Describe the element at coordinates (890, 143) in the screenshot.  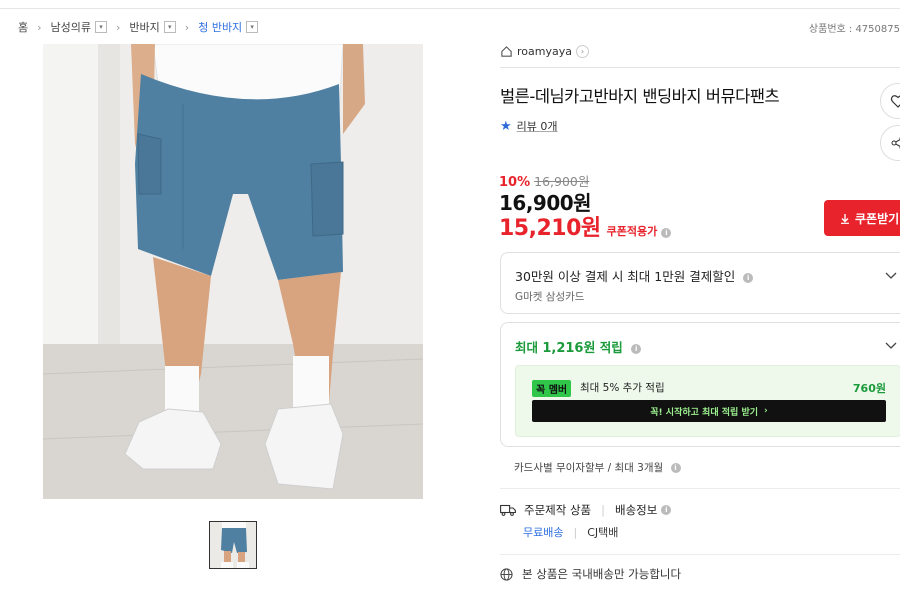
I see `share-button` at that location.